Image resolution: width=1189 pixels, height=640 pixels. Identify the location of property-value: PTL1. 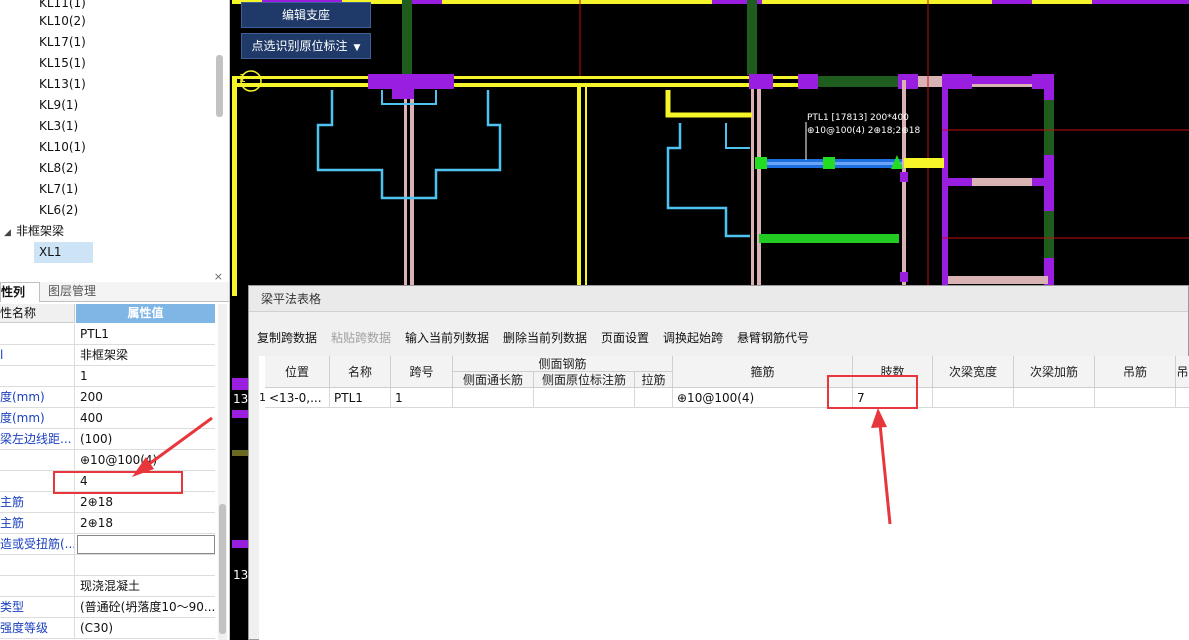
(147, 334).